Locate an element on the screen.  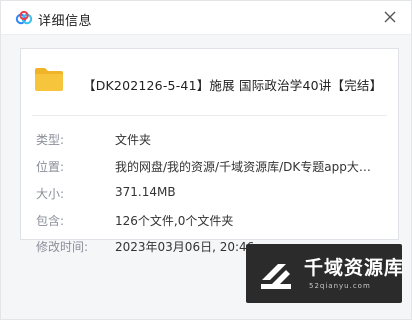
file-name: 【DK202126-5-41】施展 国际政治学40讲【完结】 is located at coordinates (233, 85).